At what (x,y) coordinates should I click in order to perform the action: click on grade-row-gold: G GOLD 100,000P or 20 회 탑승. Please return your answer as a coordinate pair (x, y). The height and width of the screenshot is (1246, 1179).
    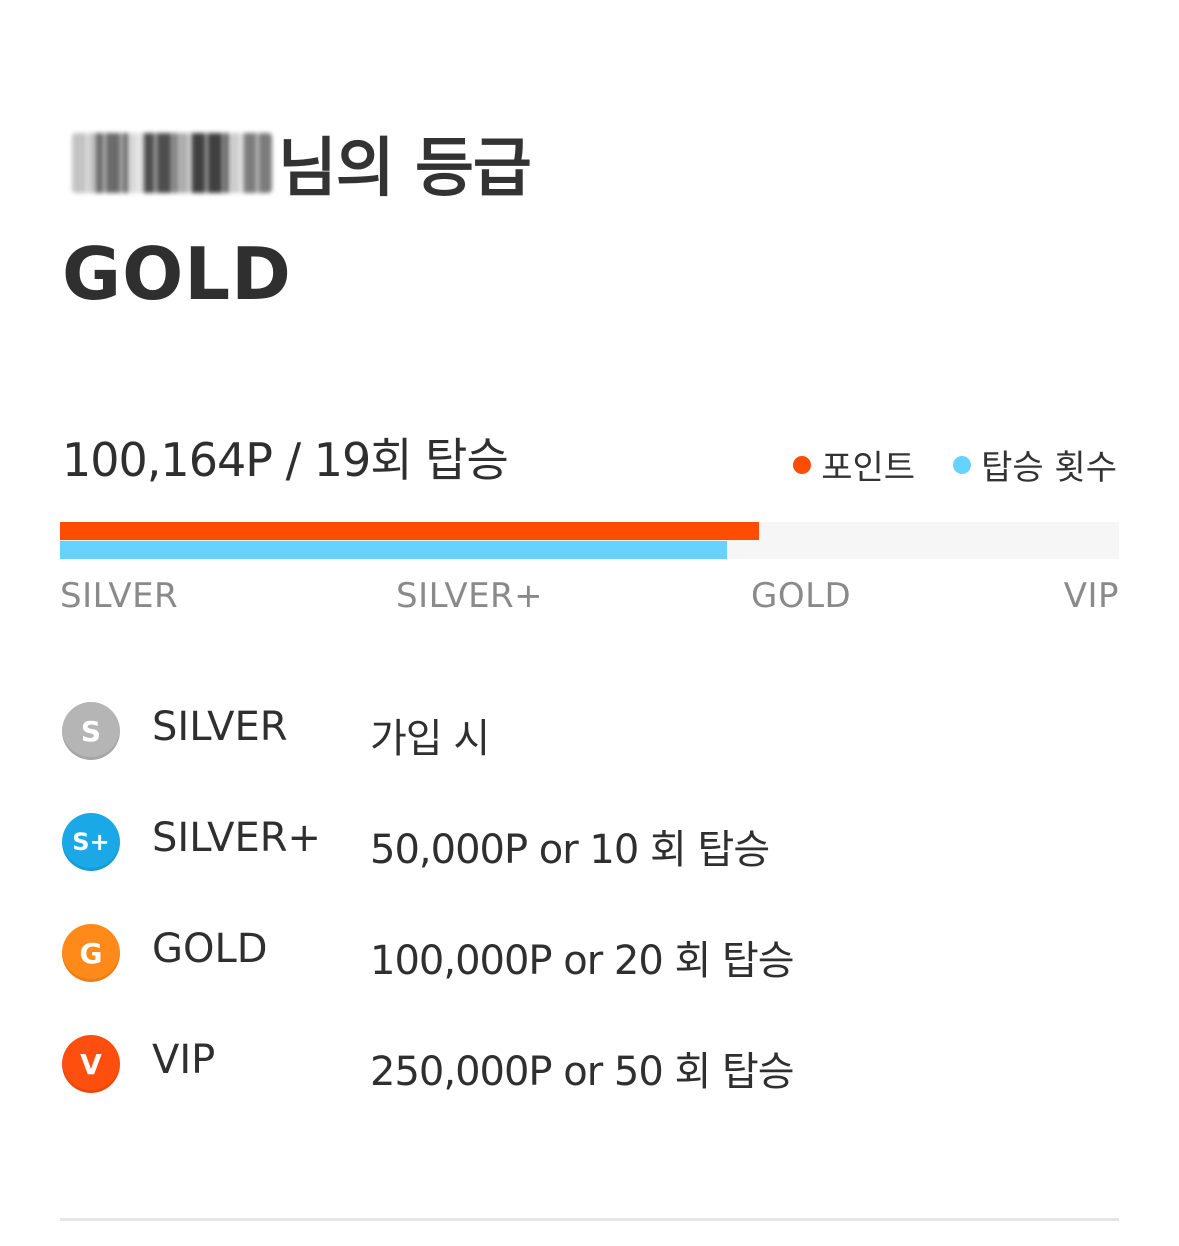
    Looking at the image, I should click on (562, 973).